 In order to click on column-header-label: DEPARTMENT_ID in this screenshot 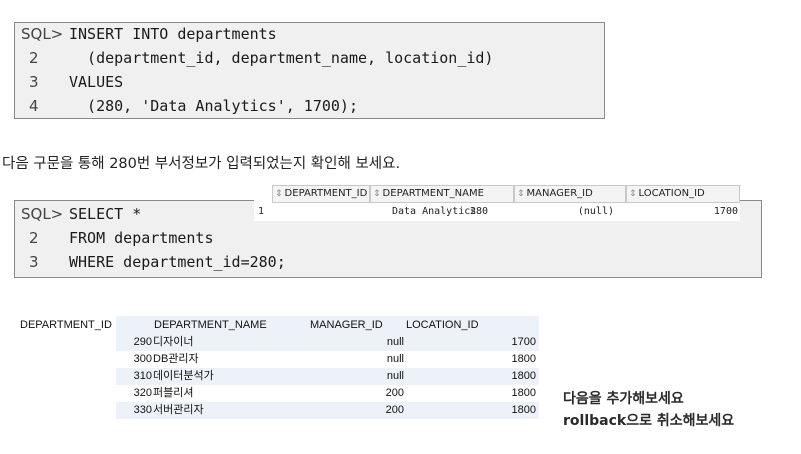, I will do `click(326, 193)`.